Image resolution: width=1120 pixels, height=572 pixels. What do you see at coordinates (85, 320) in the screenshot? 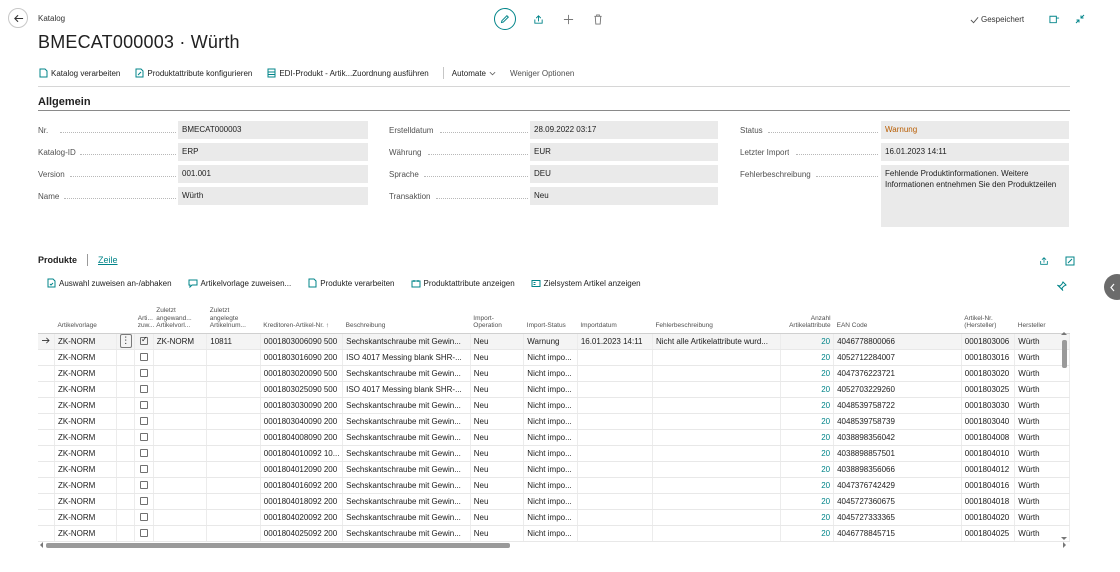
I see `column-header: Artikelvorlage` at bounding box center [85, 320].